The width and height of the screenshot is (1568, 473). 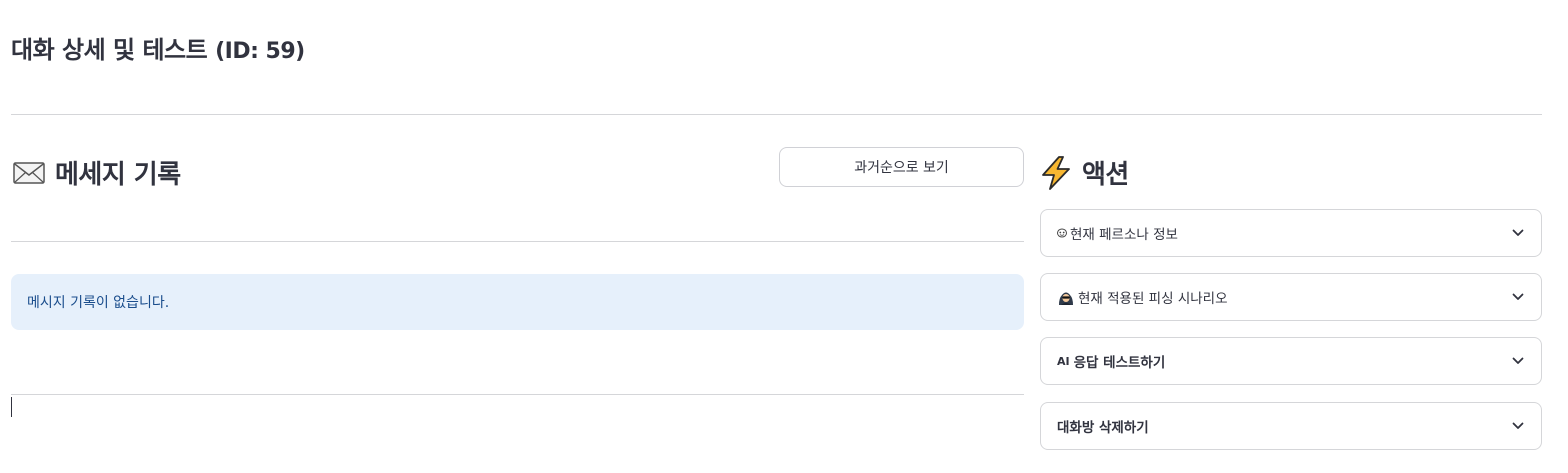 I want to click on delete-chatroom-expander: 대화방 삭제하기, so click(x=1291, y=426).